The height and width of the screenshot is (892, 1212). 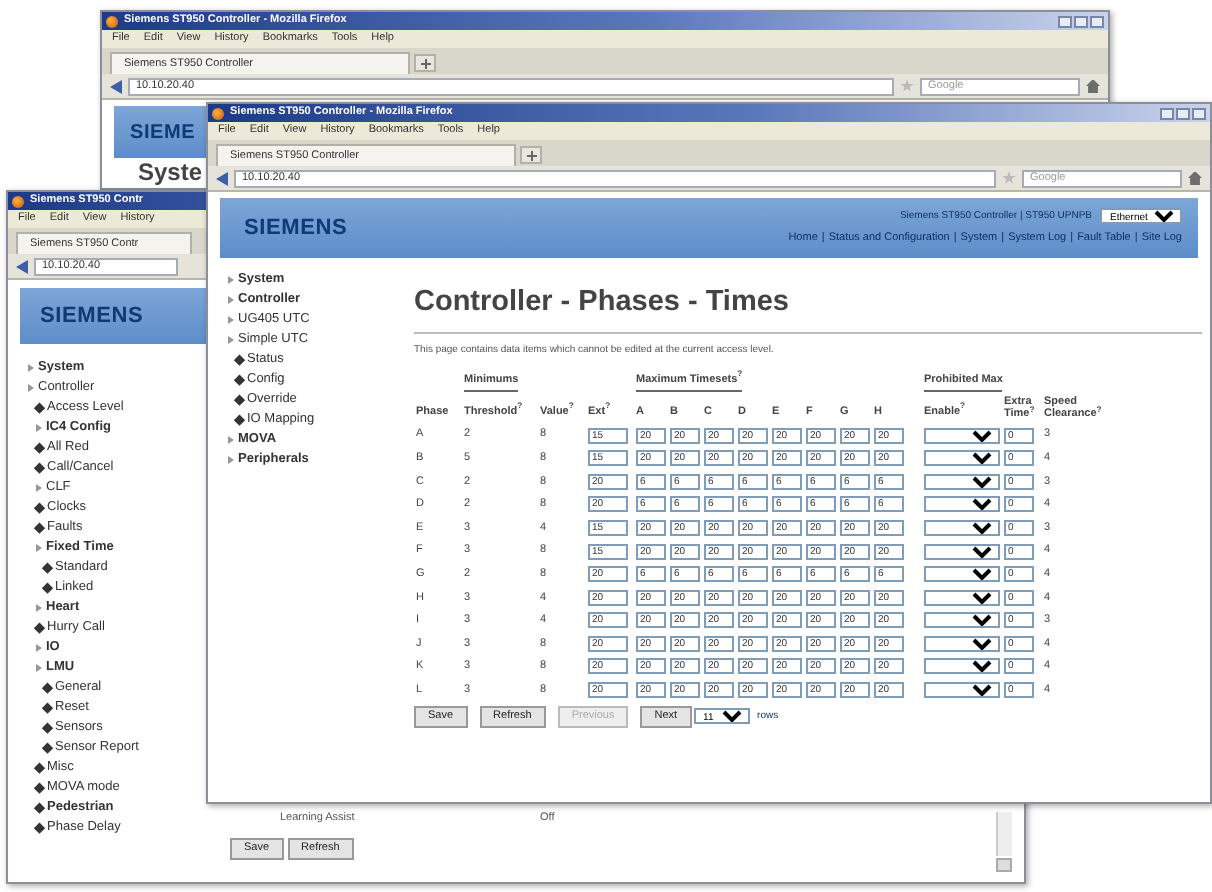 I want to click on logo-text: SIEME, so click(x=163, y=133).